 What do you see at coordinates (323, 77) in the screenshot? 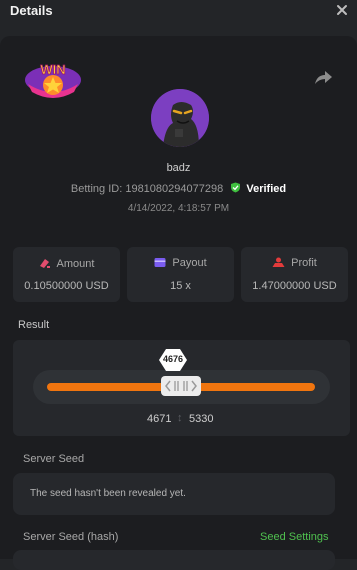
I see `share-icon` at bounding box center [323, 77].